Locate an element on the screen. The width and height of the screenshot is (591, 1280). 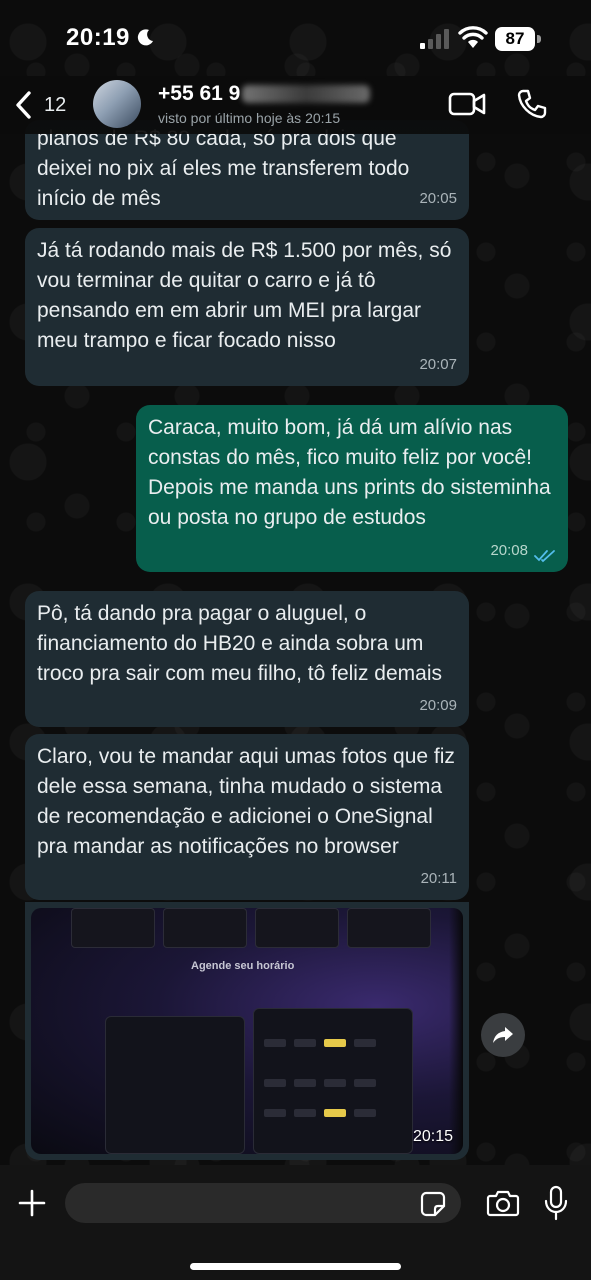
forward-button is located at coordinates (503, 1035).